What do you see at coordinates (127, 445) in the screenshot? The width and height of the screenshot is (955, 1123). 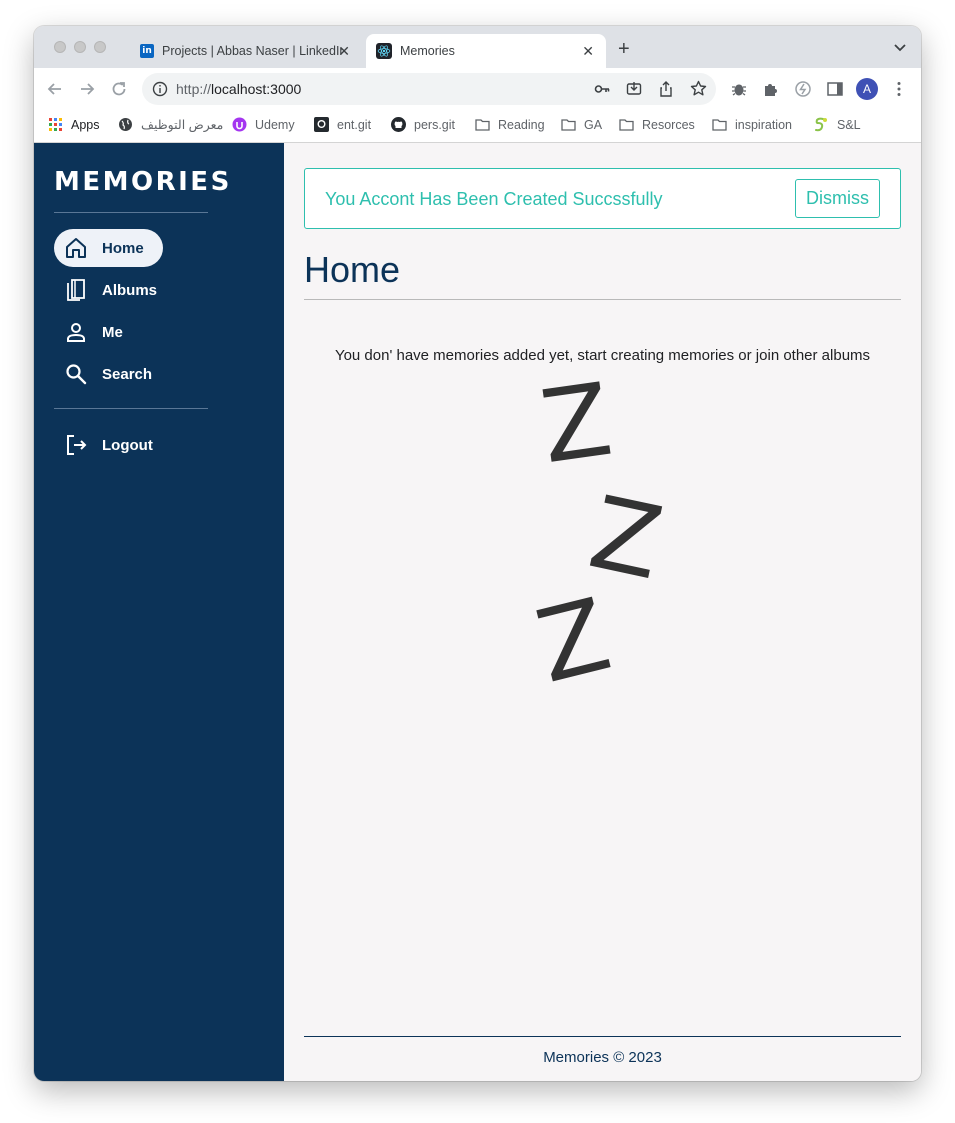 I see `logout-label: Logout` at bounding box center [127, 445].